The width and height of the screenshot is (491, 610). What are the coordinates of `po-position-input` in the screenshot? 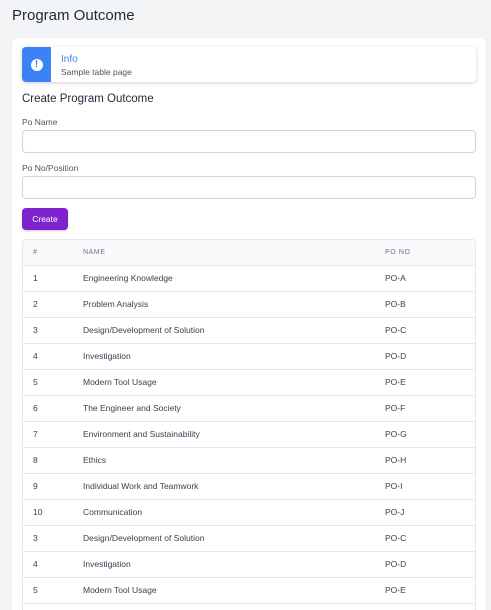 It's located at (249, 187).